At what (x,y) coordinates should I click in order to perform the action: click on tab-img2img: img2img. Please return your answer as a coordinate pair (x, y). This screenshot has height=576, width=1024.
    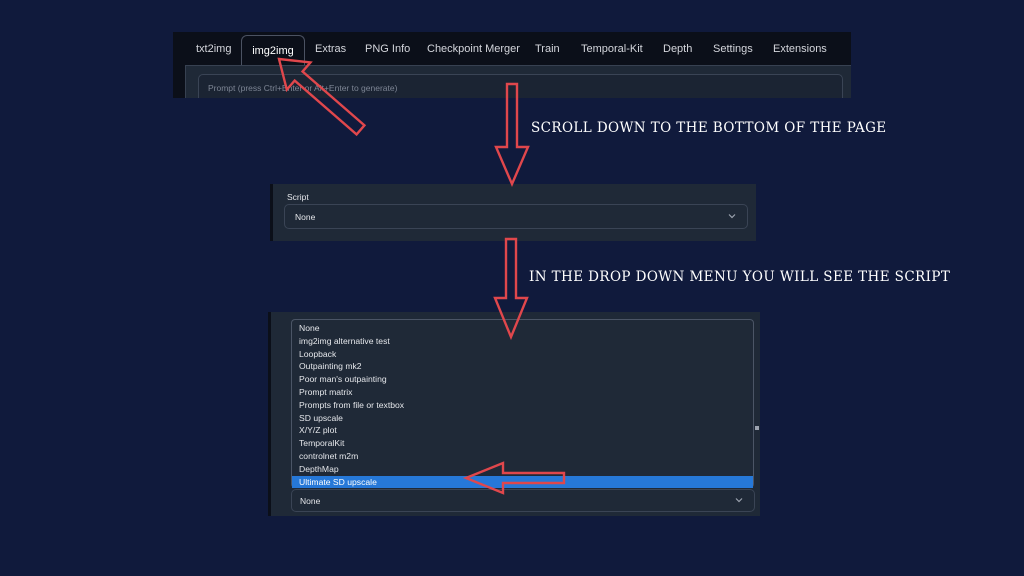
    Looking at the image, I should click on (273, 50).